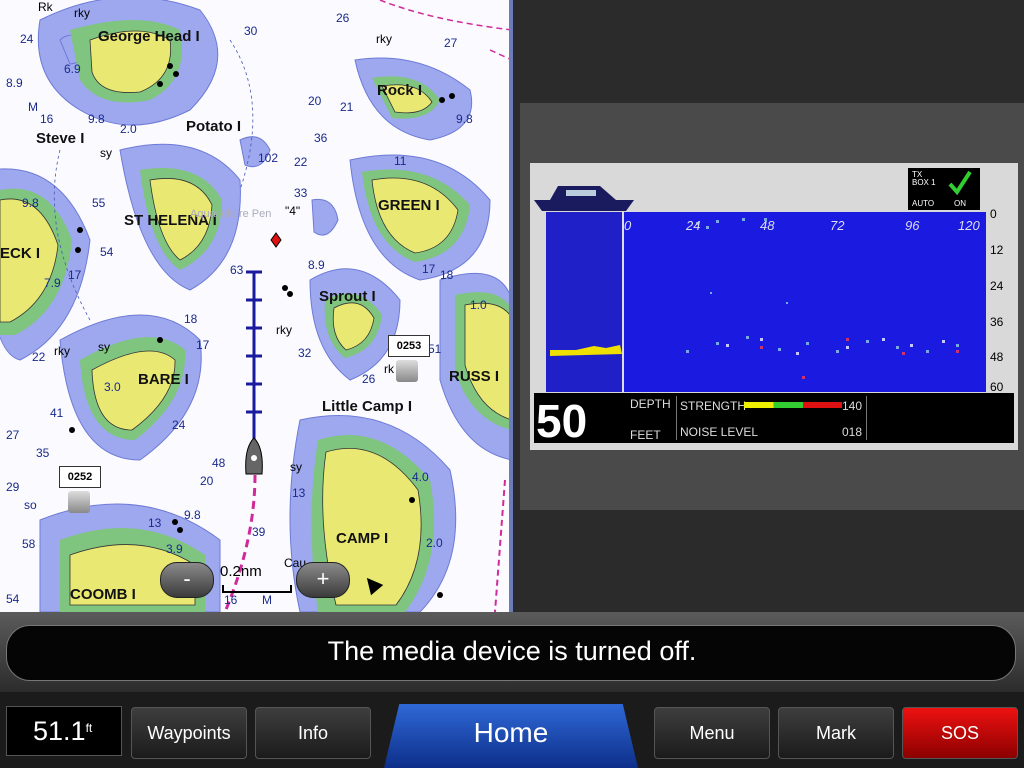 The image size is (1024, 768). I want to click on checkmark-icon, so click(960, 183).